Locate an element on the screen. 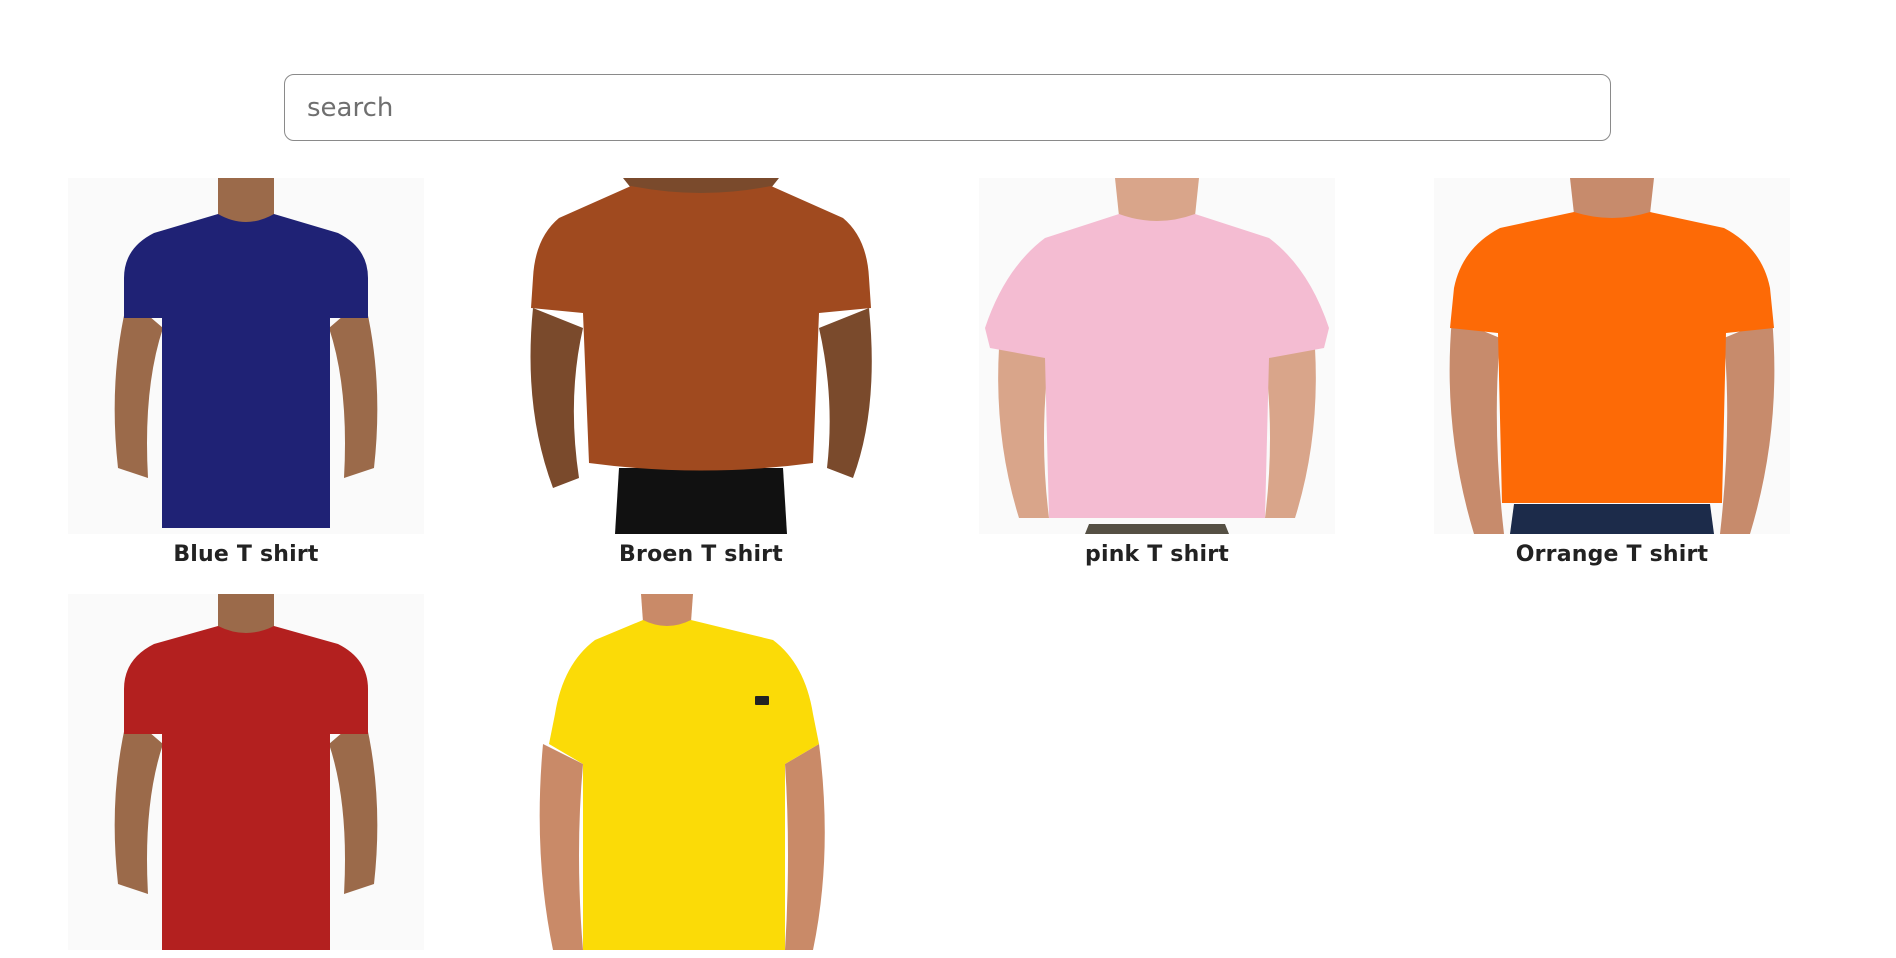  product-card: Orrange T shirt is located at coordinates (1612, 372).